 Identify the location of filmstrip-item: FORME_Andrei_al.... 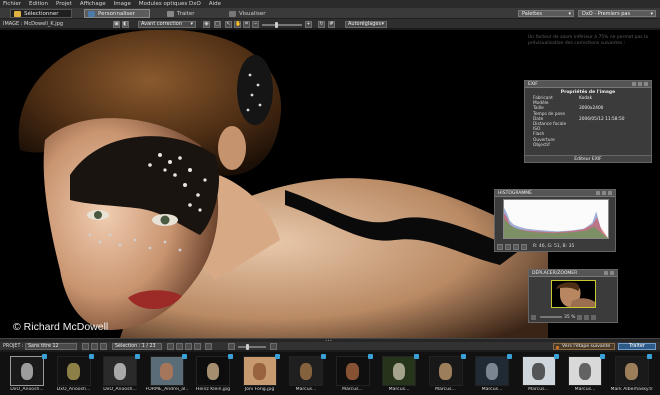
(167, 374).